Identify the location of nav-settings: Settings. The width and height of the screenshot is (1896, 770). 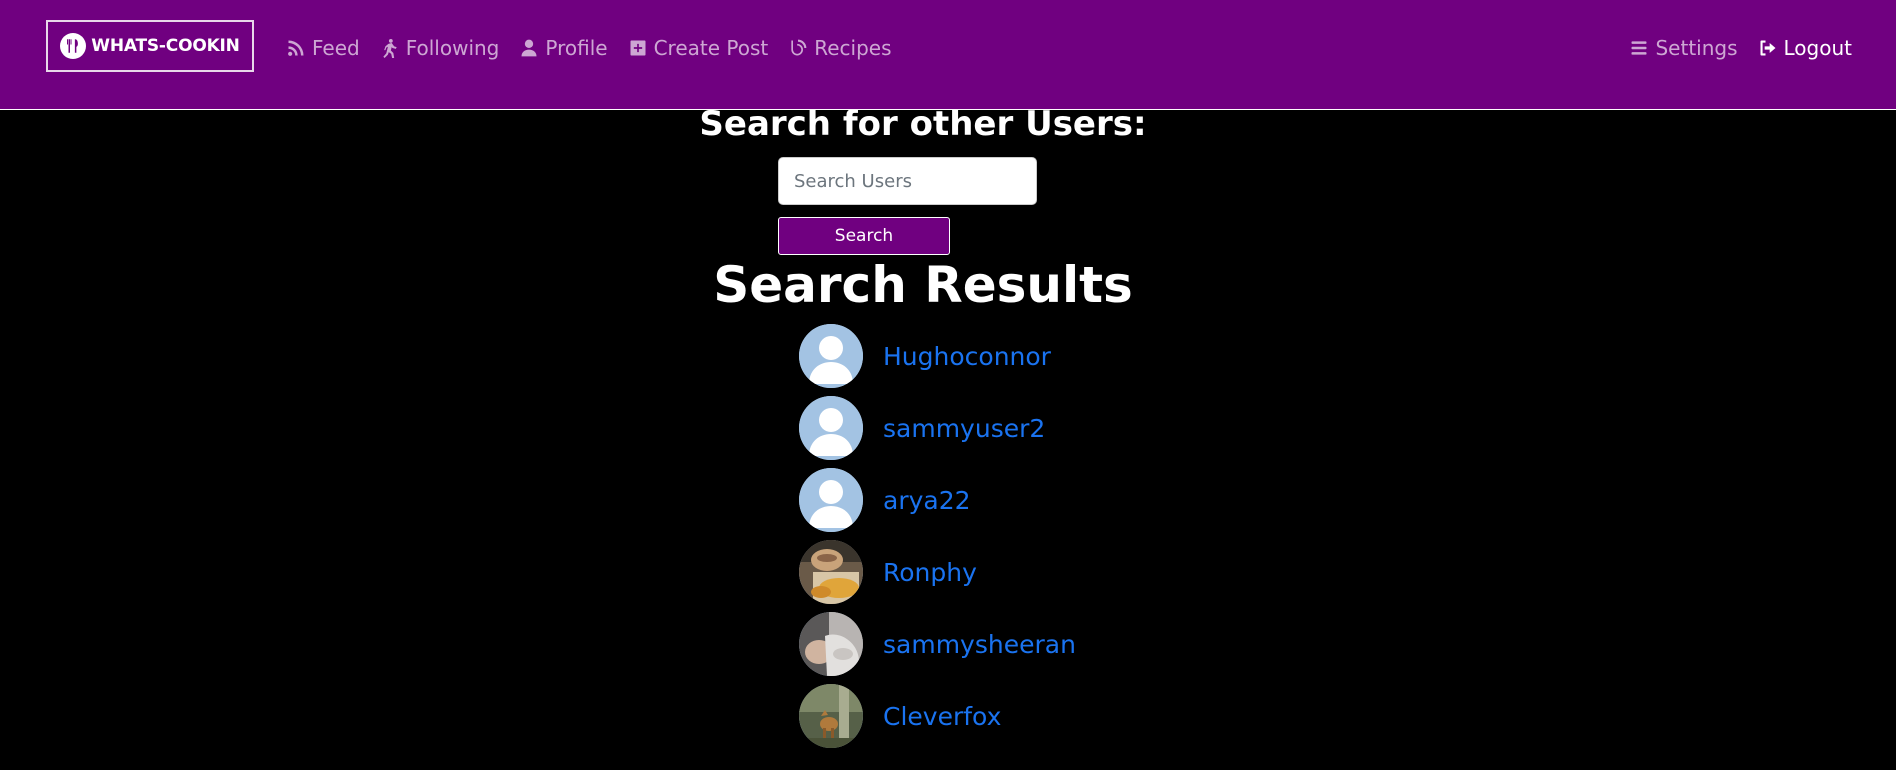
(1683, 48).